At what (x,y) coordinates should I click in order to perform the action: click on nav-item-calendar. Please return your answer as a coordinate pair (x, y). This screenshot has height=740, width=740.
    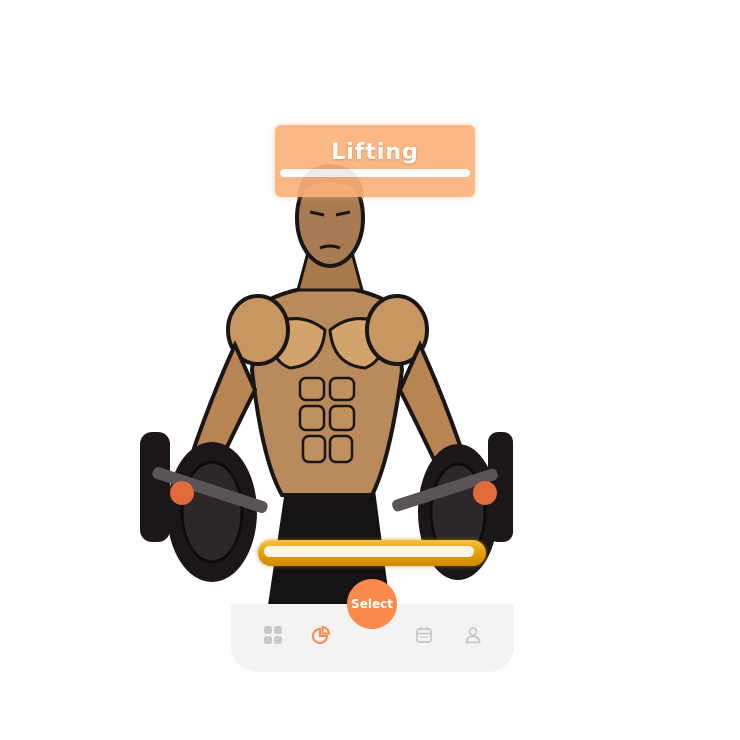
    Looking at the image, I should click on (424, 635).